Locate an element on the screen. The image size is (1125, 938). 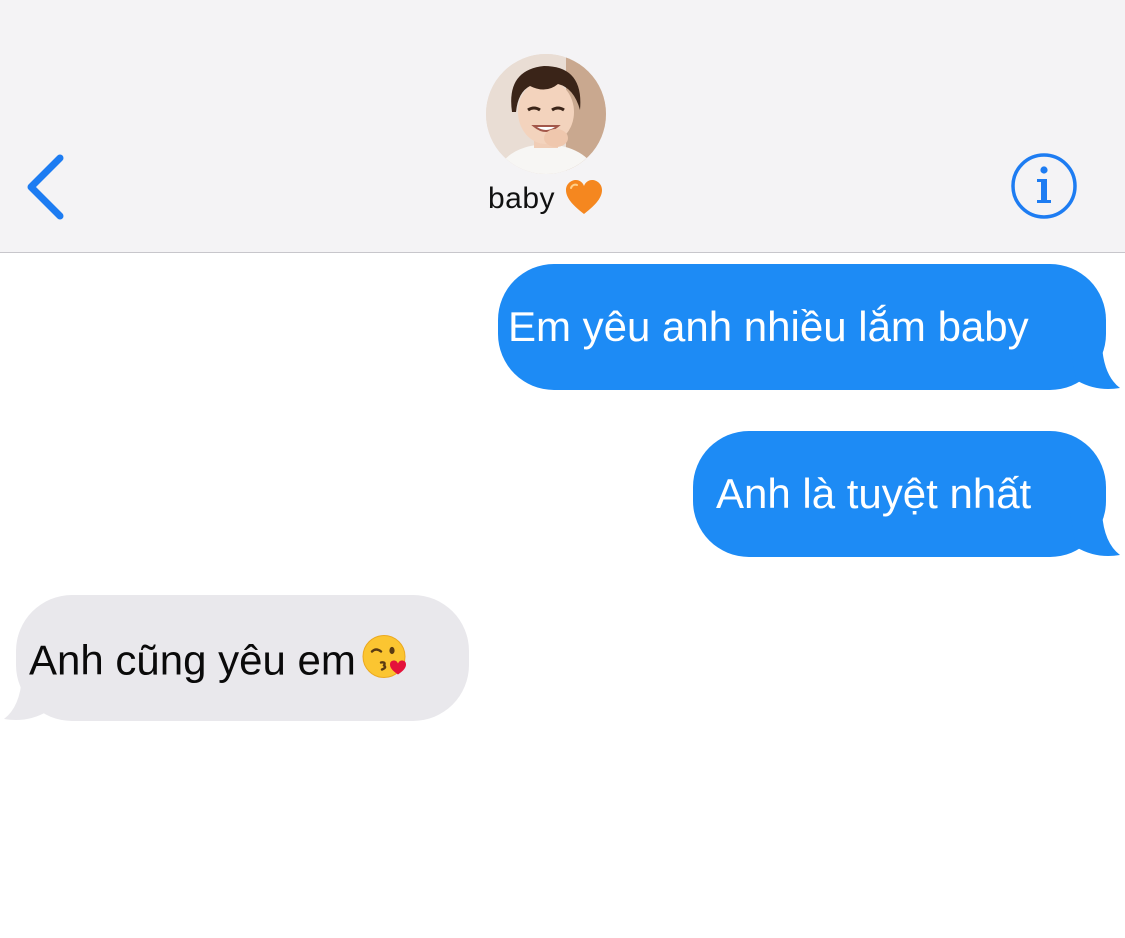
info-icon is located at coordinates (1044, 186).